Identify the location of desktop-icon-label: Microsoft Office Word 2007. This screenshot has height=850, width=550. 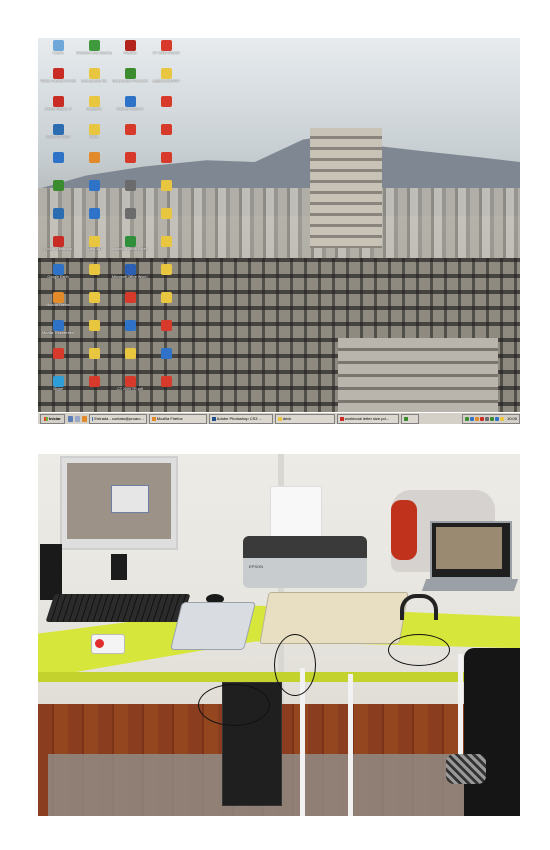
(130, 277).